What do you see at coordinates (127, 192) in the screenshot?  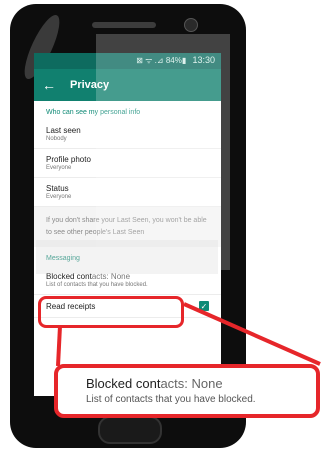 I see `pref-status: Status Everyone` at bounding box center [127, 192].